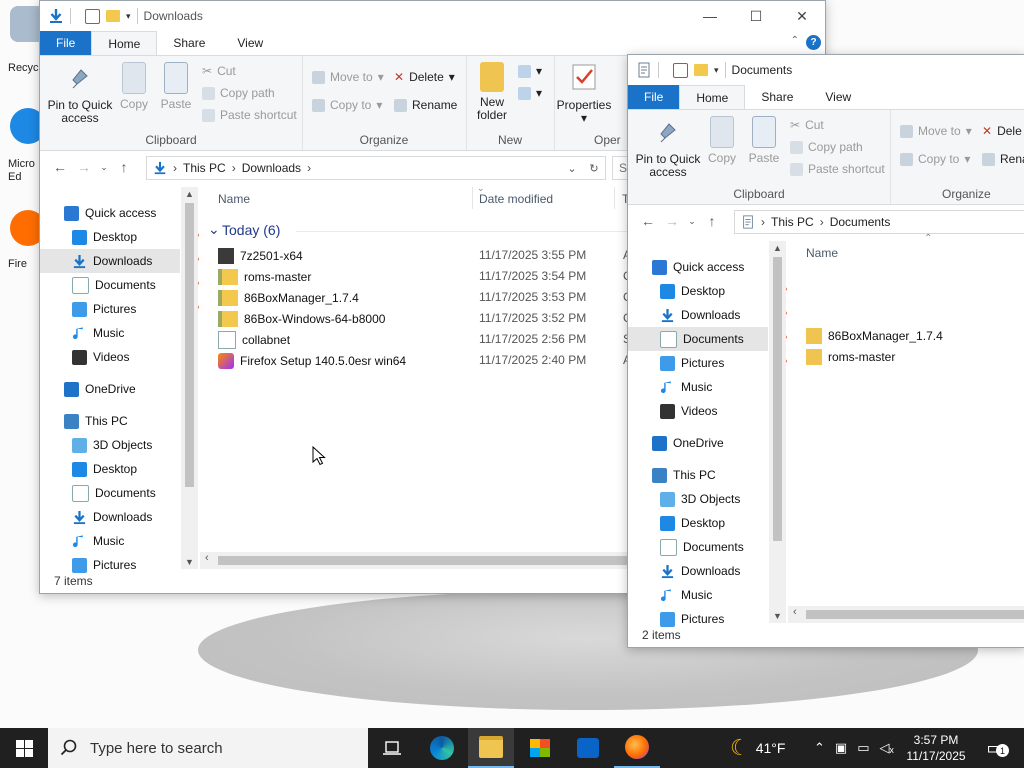  Describe the element at coordinates (826, 70) in the screenshot. I see `title-bar: ▾ Documents` at that location.